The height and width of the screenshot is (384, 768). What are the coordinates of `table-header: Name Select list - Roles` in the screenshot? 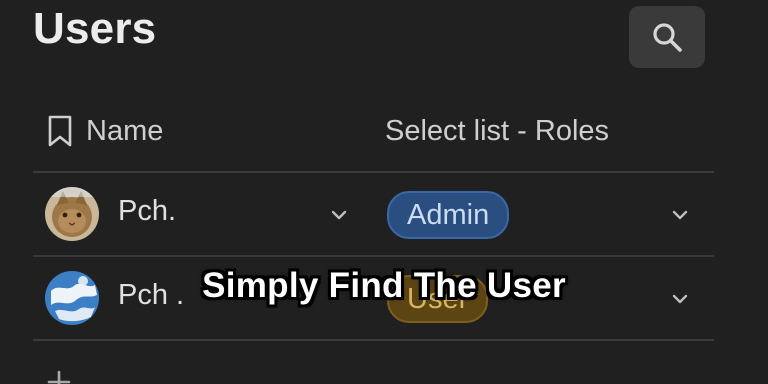 It's located at (373, 131).